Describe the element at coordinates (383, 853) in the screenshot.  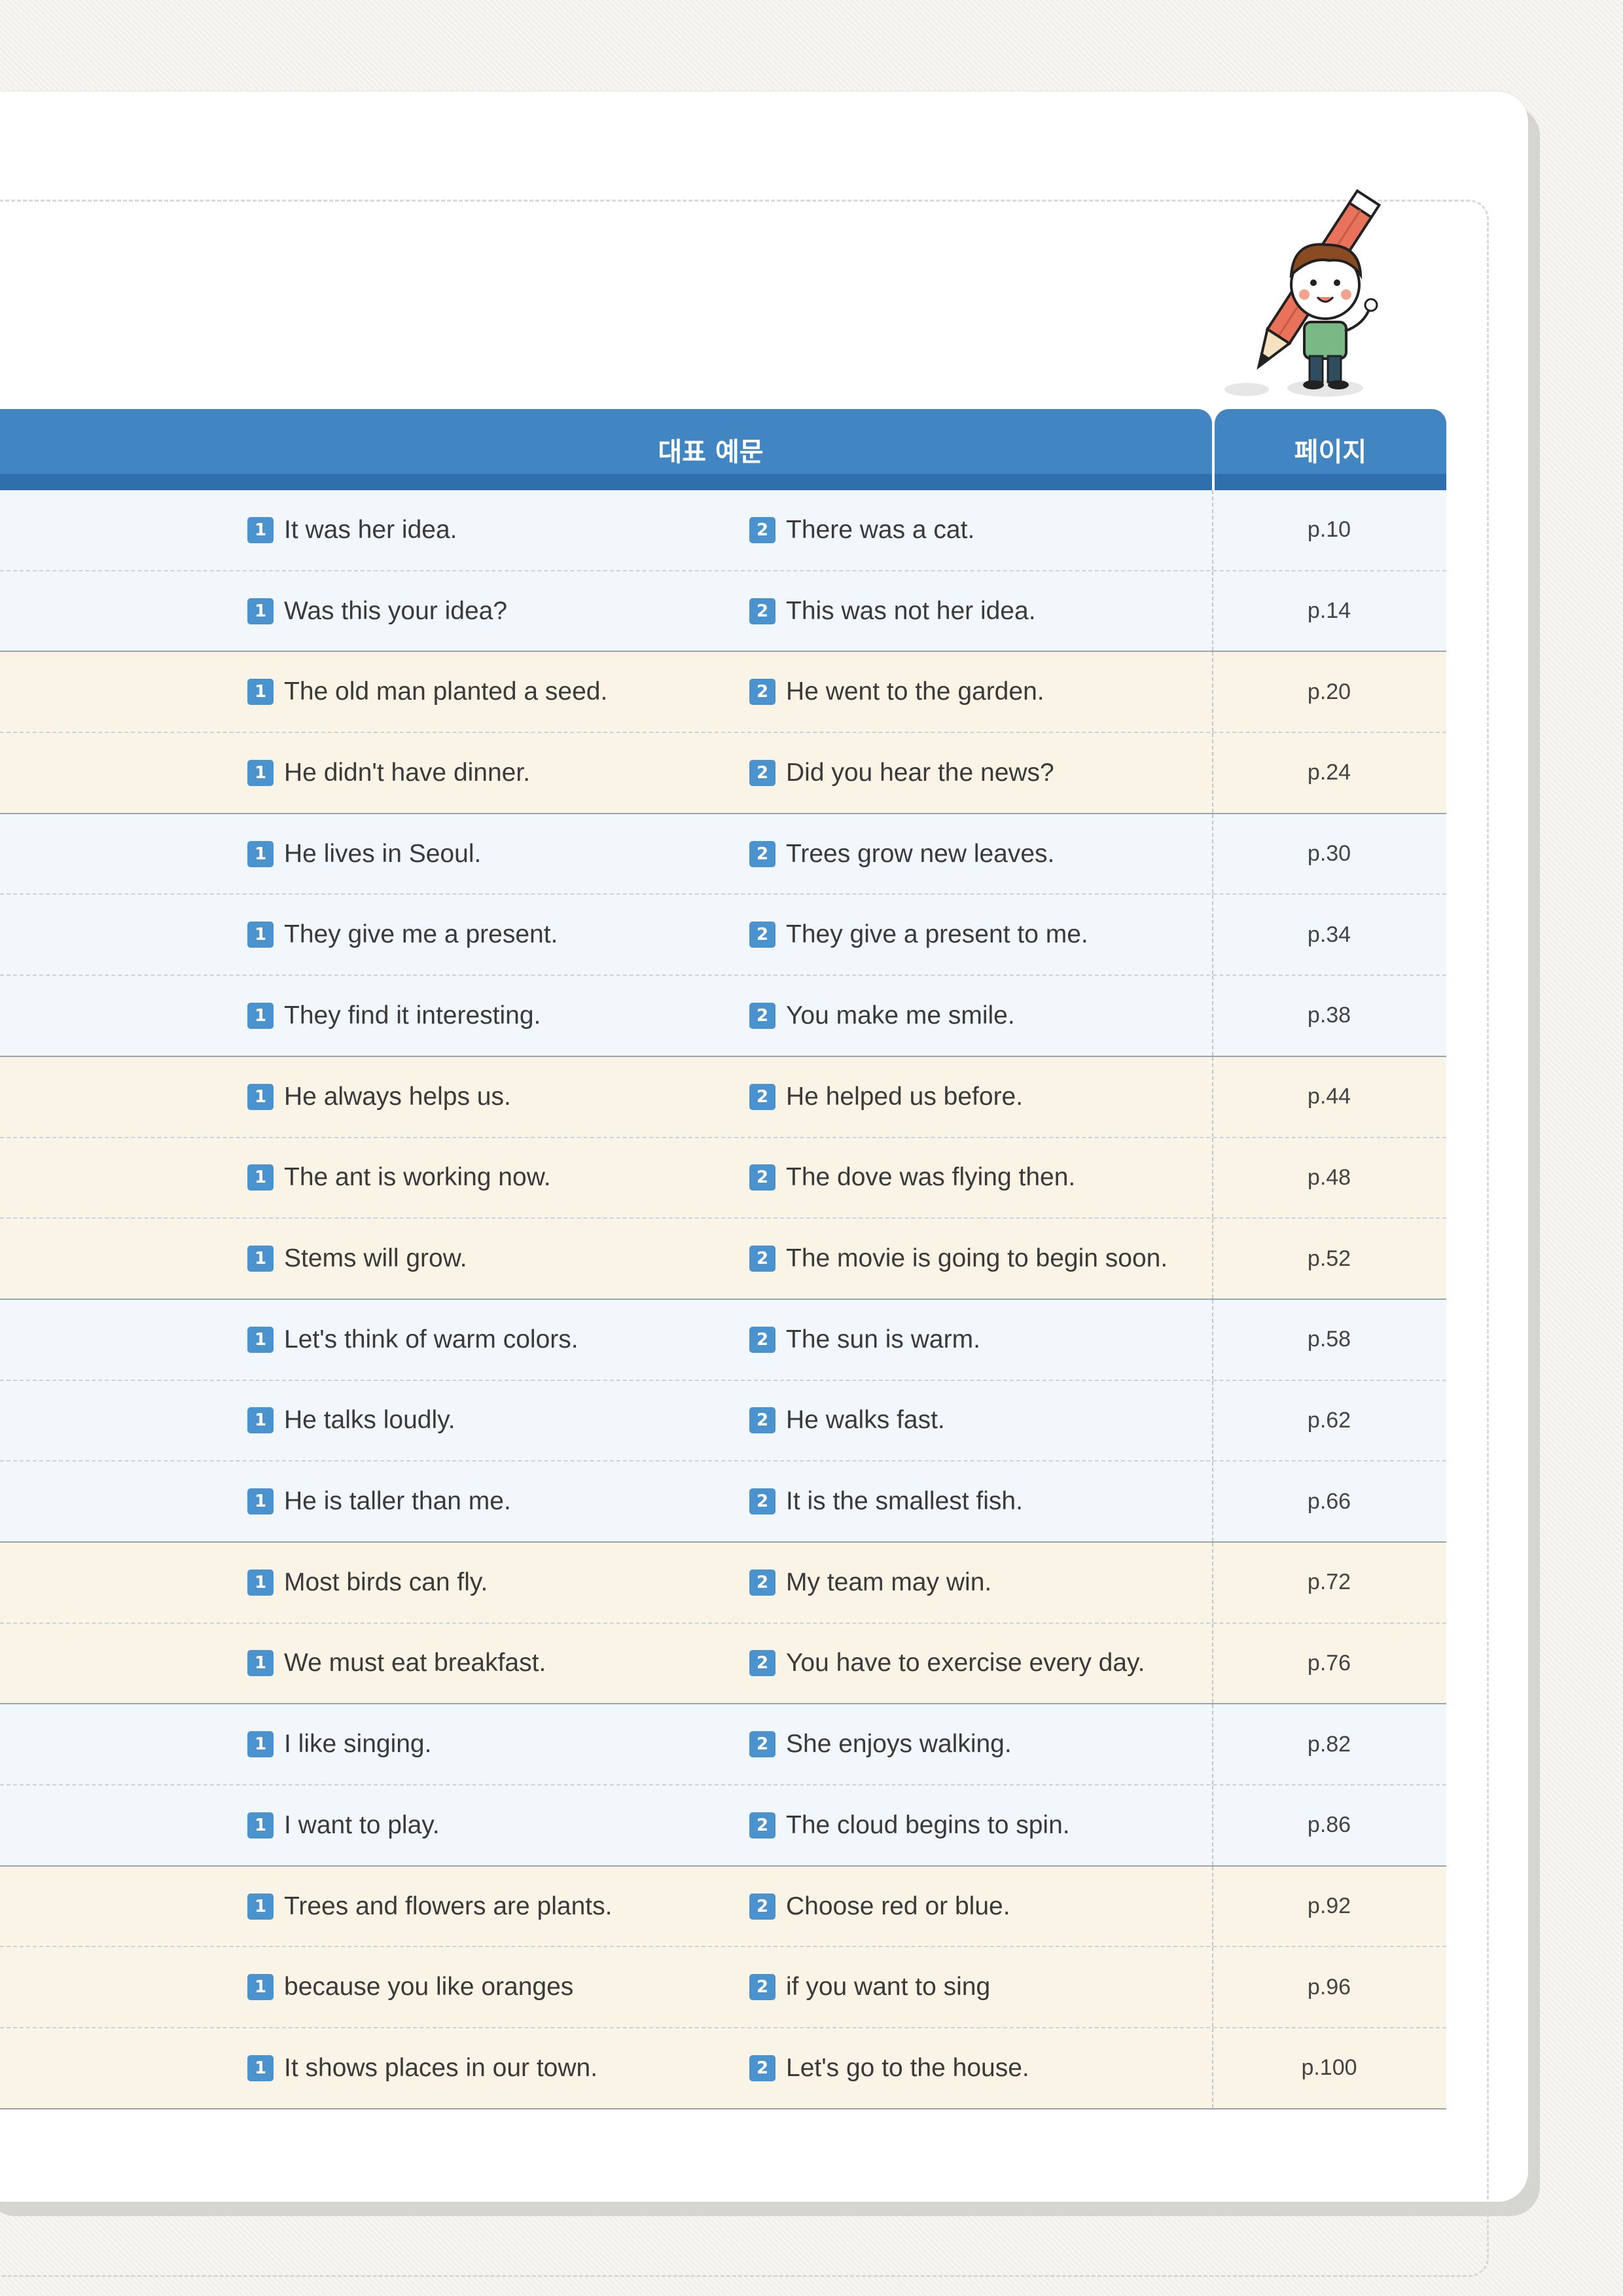
I see `example-1-text: He lives in Seoul.` at that location.